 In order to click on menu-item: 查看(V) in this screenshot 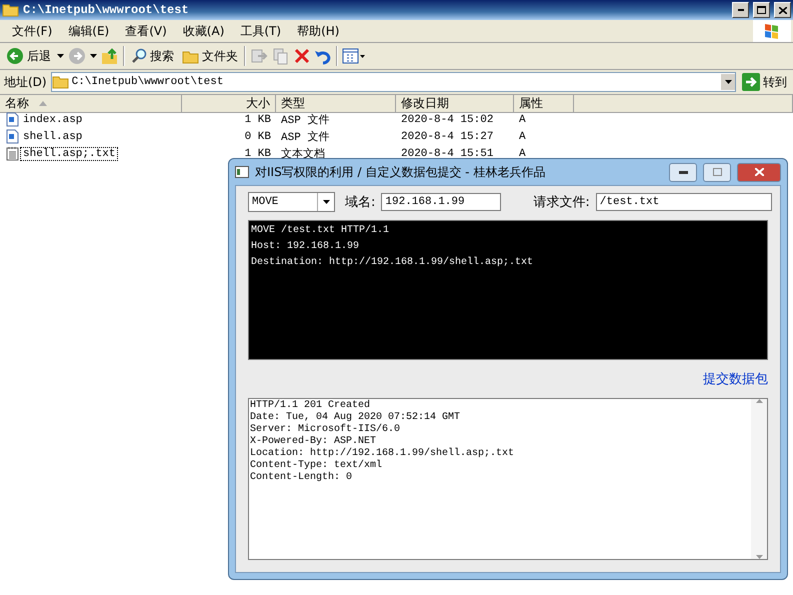, I will do `click(146, 31)`.